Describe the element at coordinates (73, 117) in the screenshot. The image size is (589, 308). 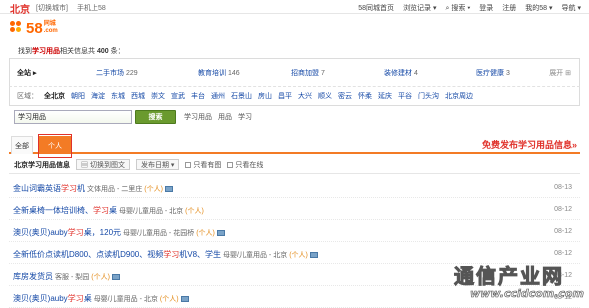
I see `search-input` at that location.